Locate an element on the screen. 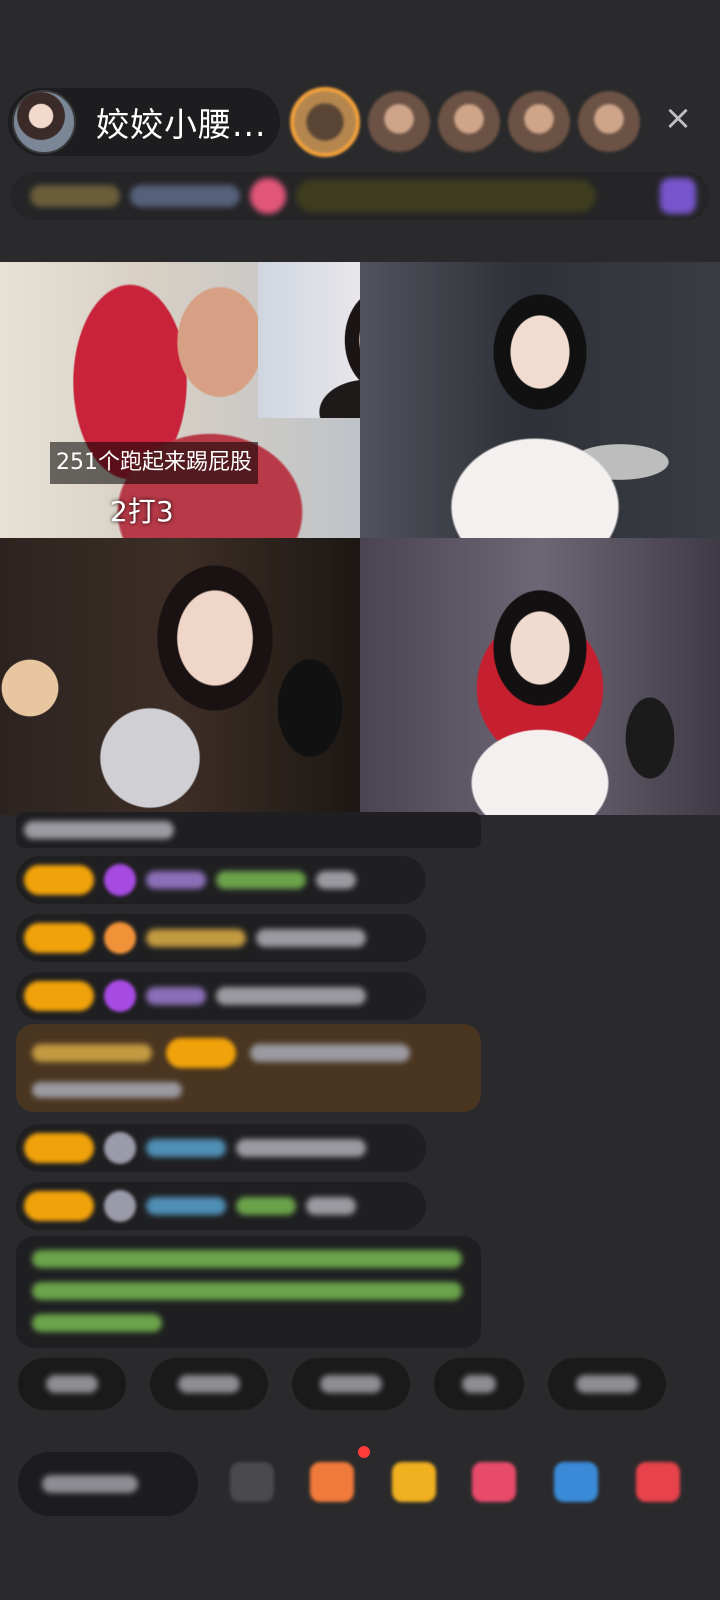  video-inset is located at coordinates (309, 340).